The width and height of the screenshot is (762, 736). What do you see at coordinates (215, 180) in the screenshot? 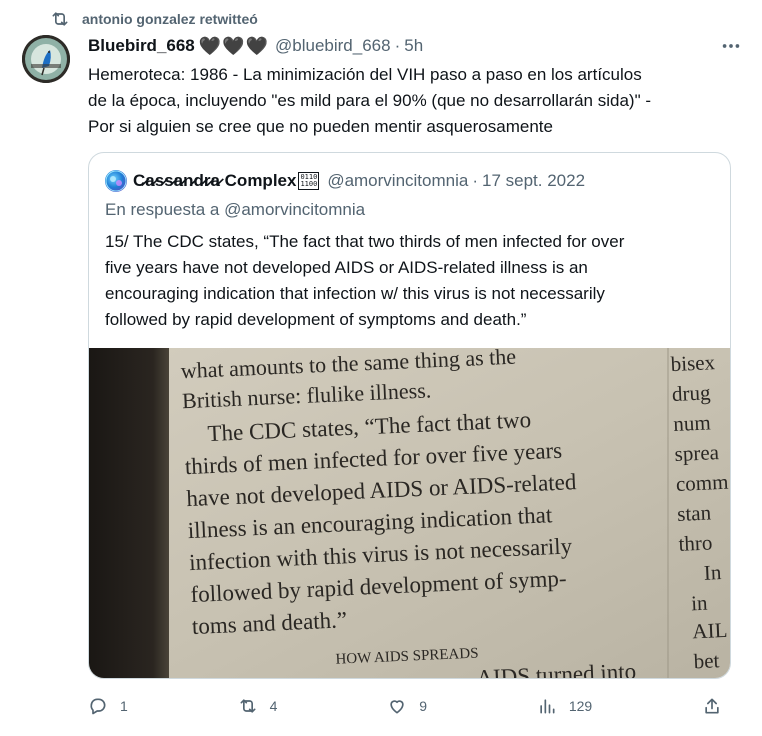
I see `quoted-author-name: C̷a̷s̷s̷a̷n̷d̷r̷a̷ Complex` at bounding box center [215, 180].